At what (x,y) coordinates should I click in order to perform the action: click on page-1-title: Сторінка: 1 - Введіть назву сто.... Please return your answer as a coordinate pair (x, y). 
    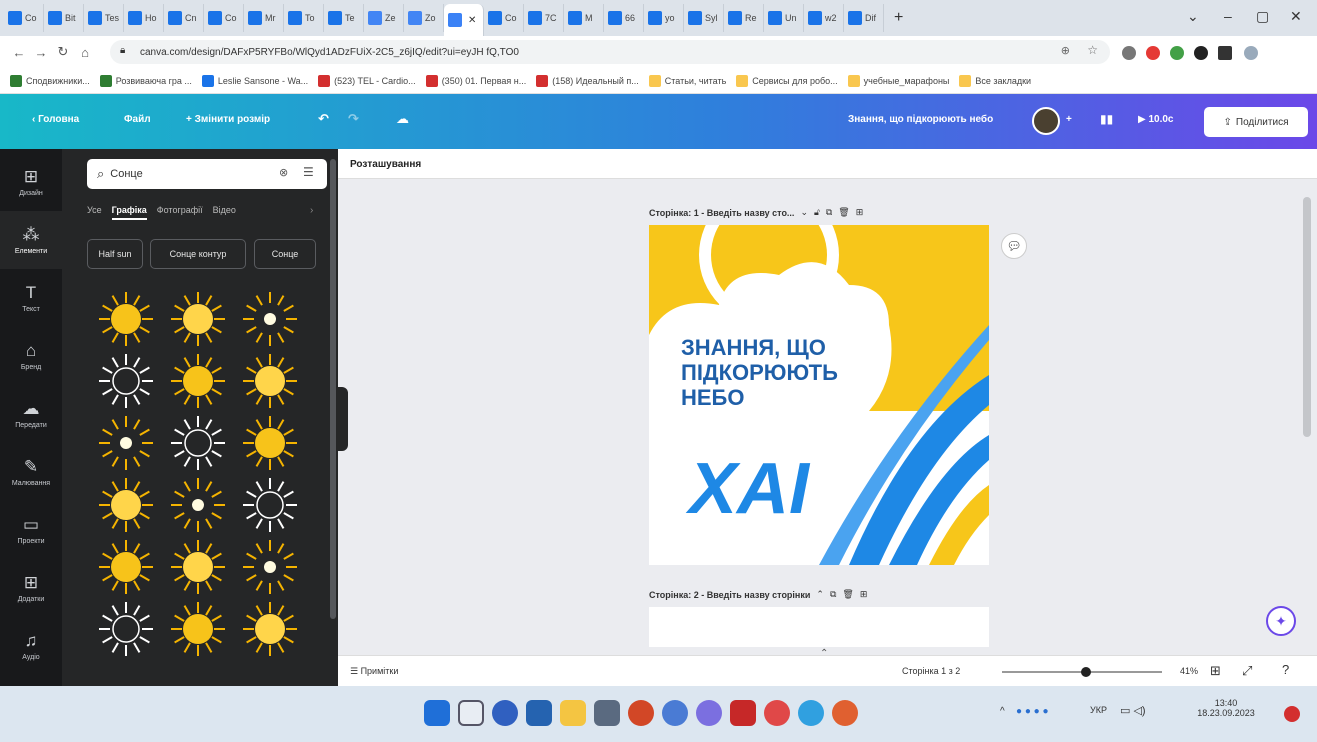
    Looking at the image, I should click on (721, 213).